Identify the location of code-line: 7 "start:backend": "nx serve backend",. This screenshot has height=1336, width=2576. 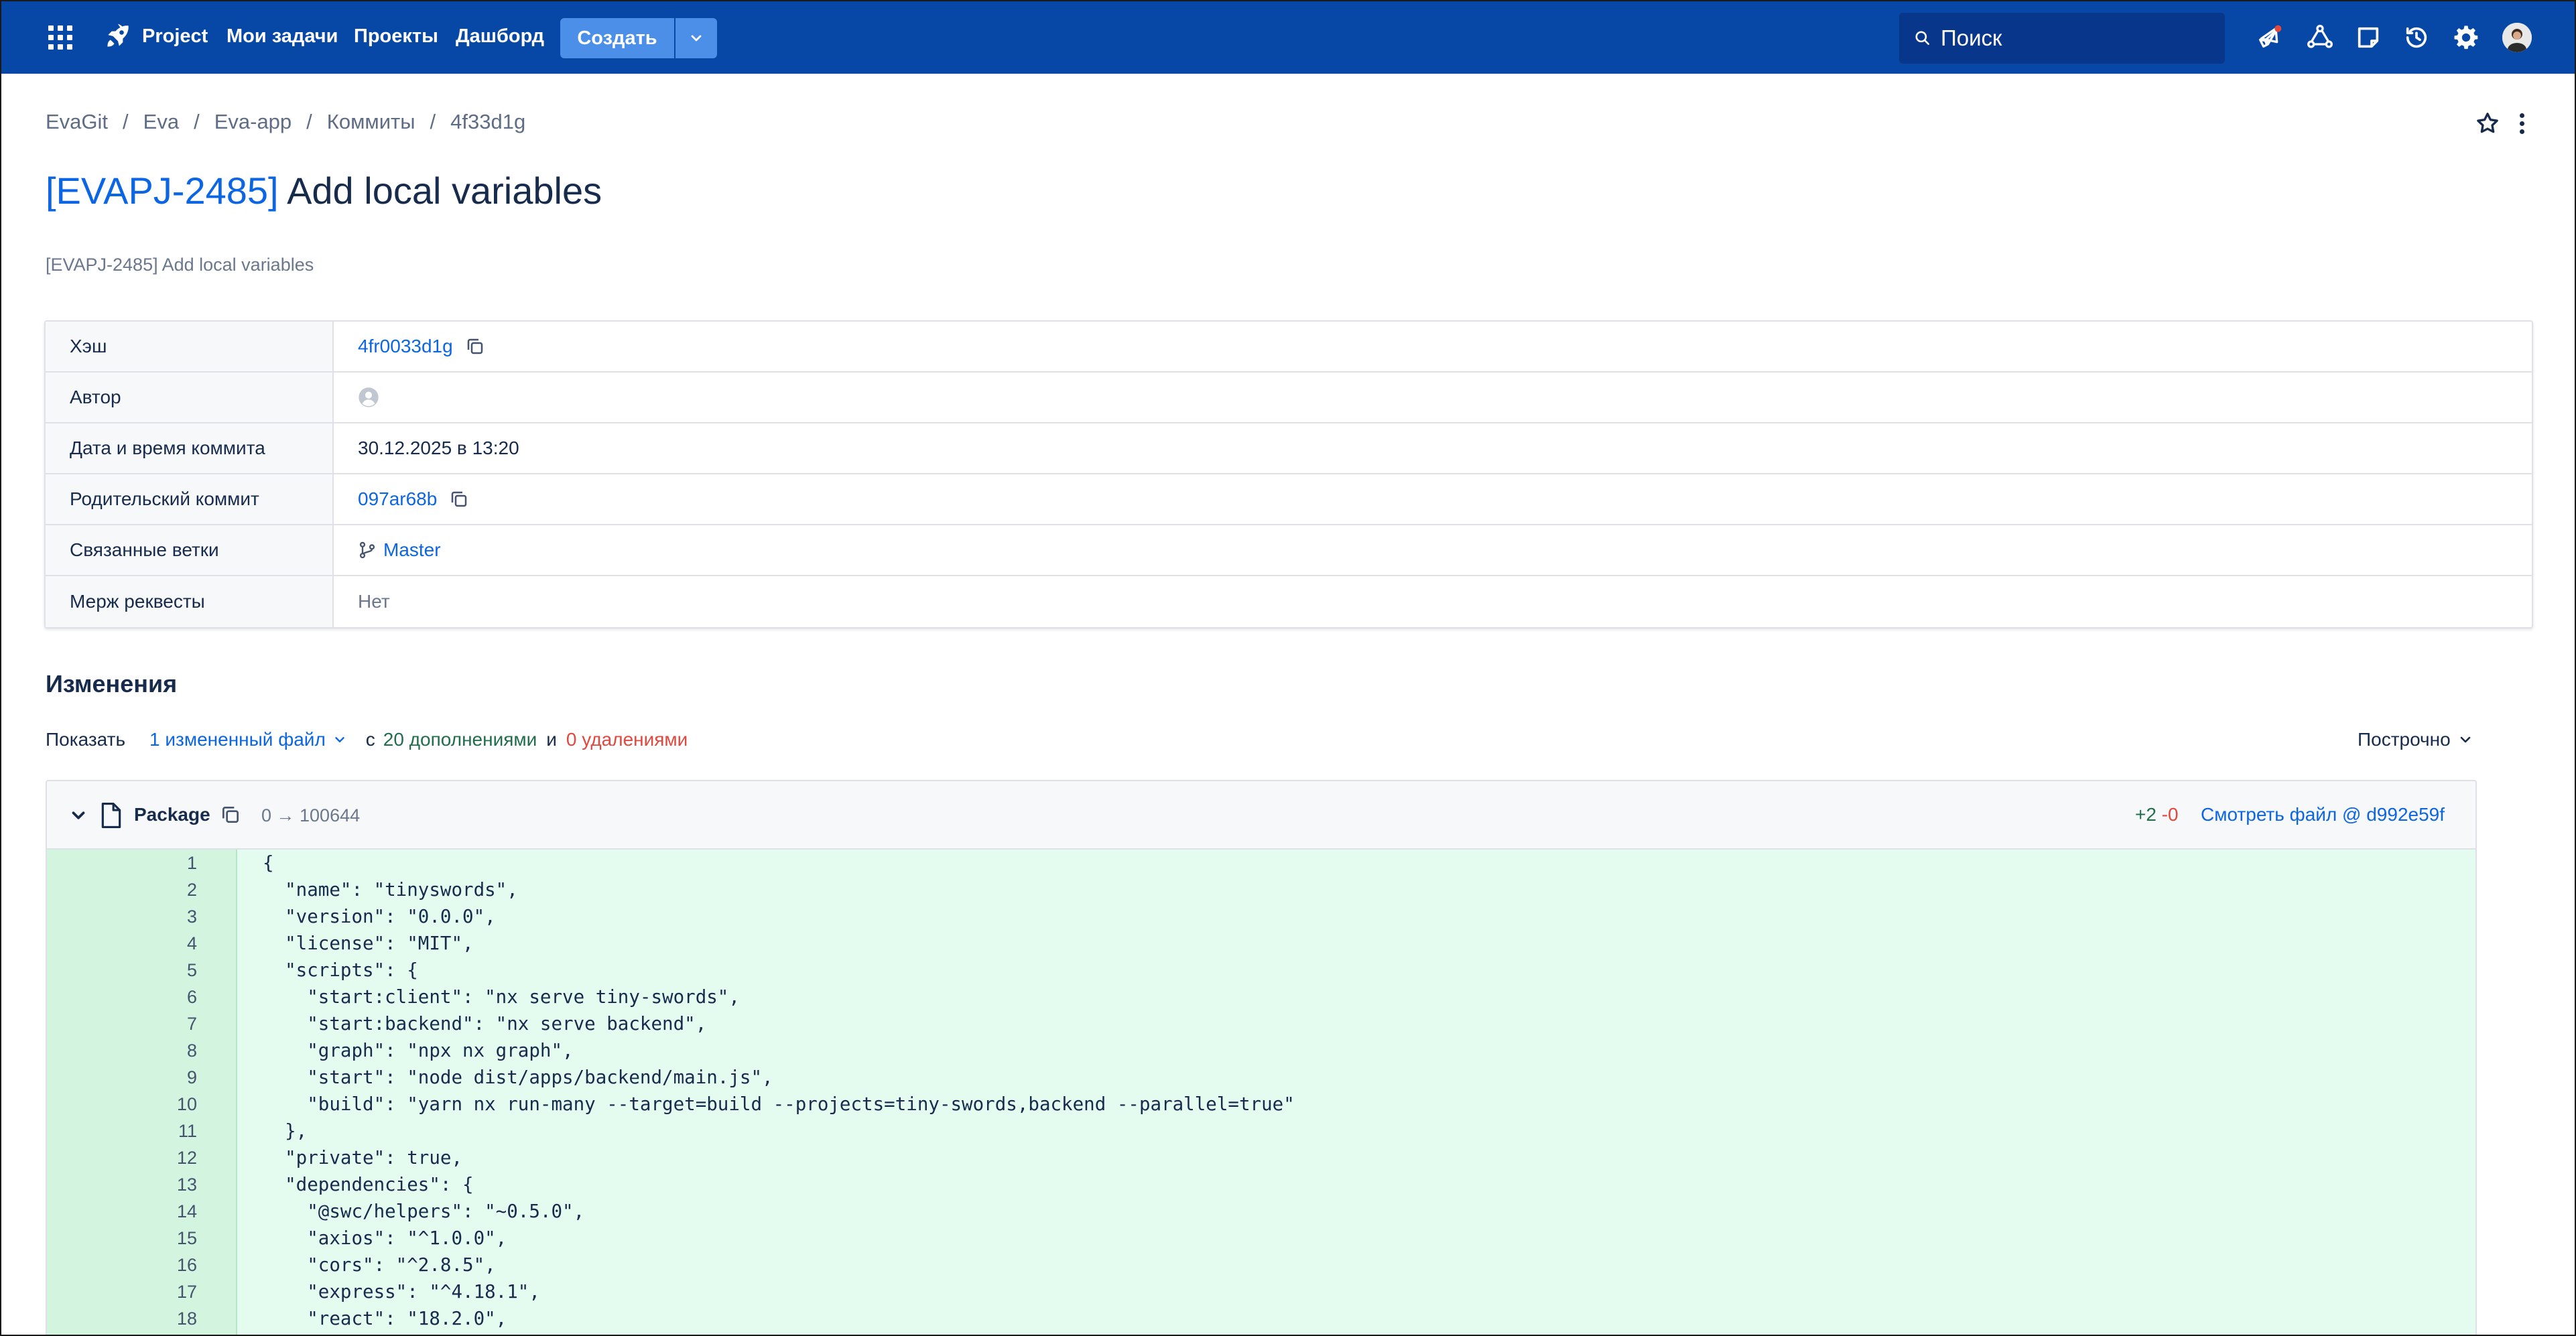
(1261, 1024).